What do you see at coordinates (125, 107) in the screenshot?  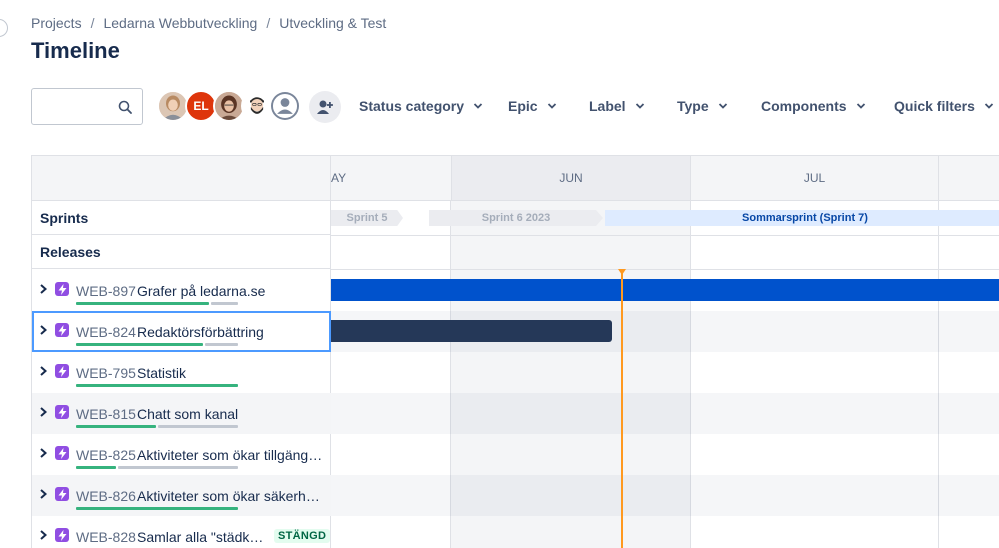 I see `search-icon` at bounding box center [125, 107].